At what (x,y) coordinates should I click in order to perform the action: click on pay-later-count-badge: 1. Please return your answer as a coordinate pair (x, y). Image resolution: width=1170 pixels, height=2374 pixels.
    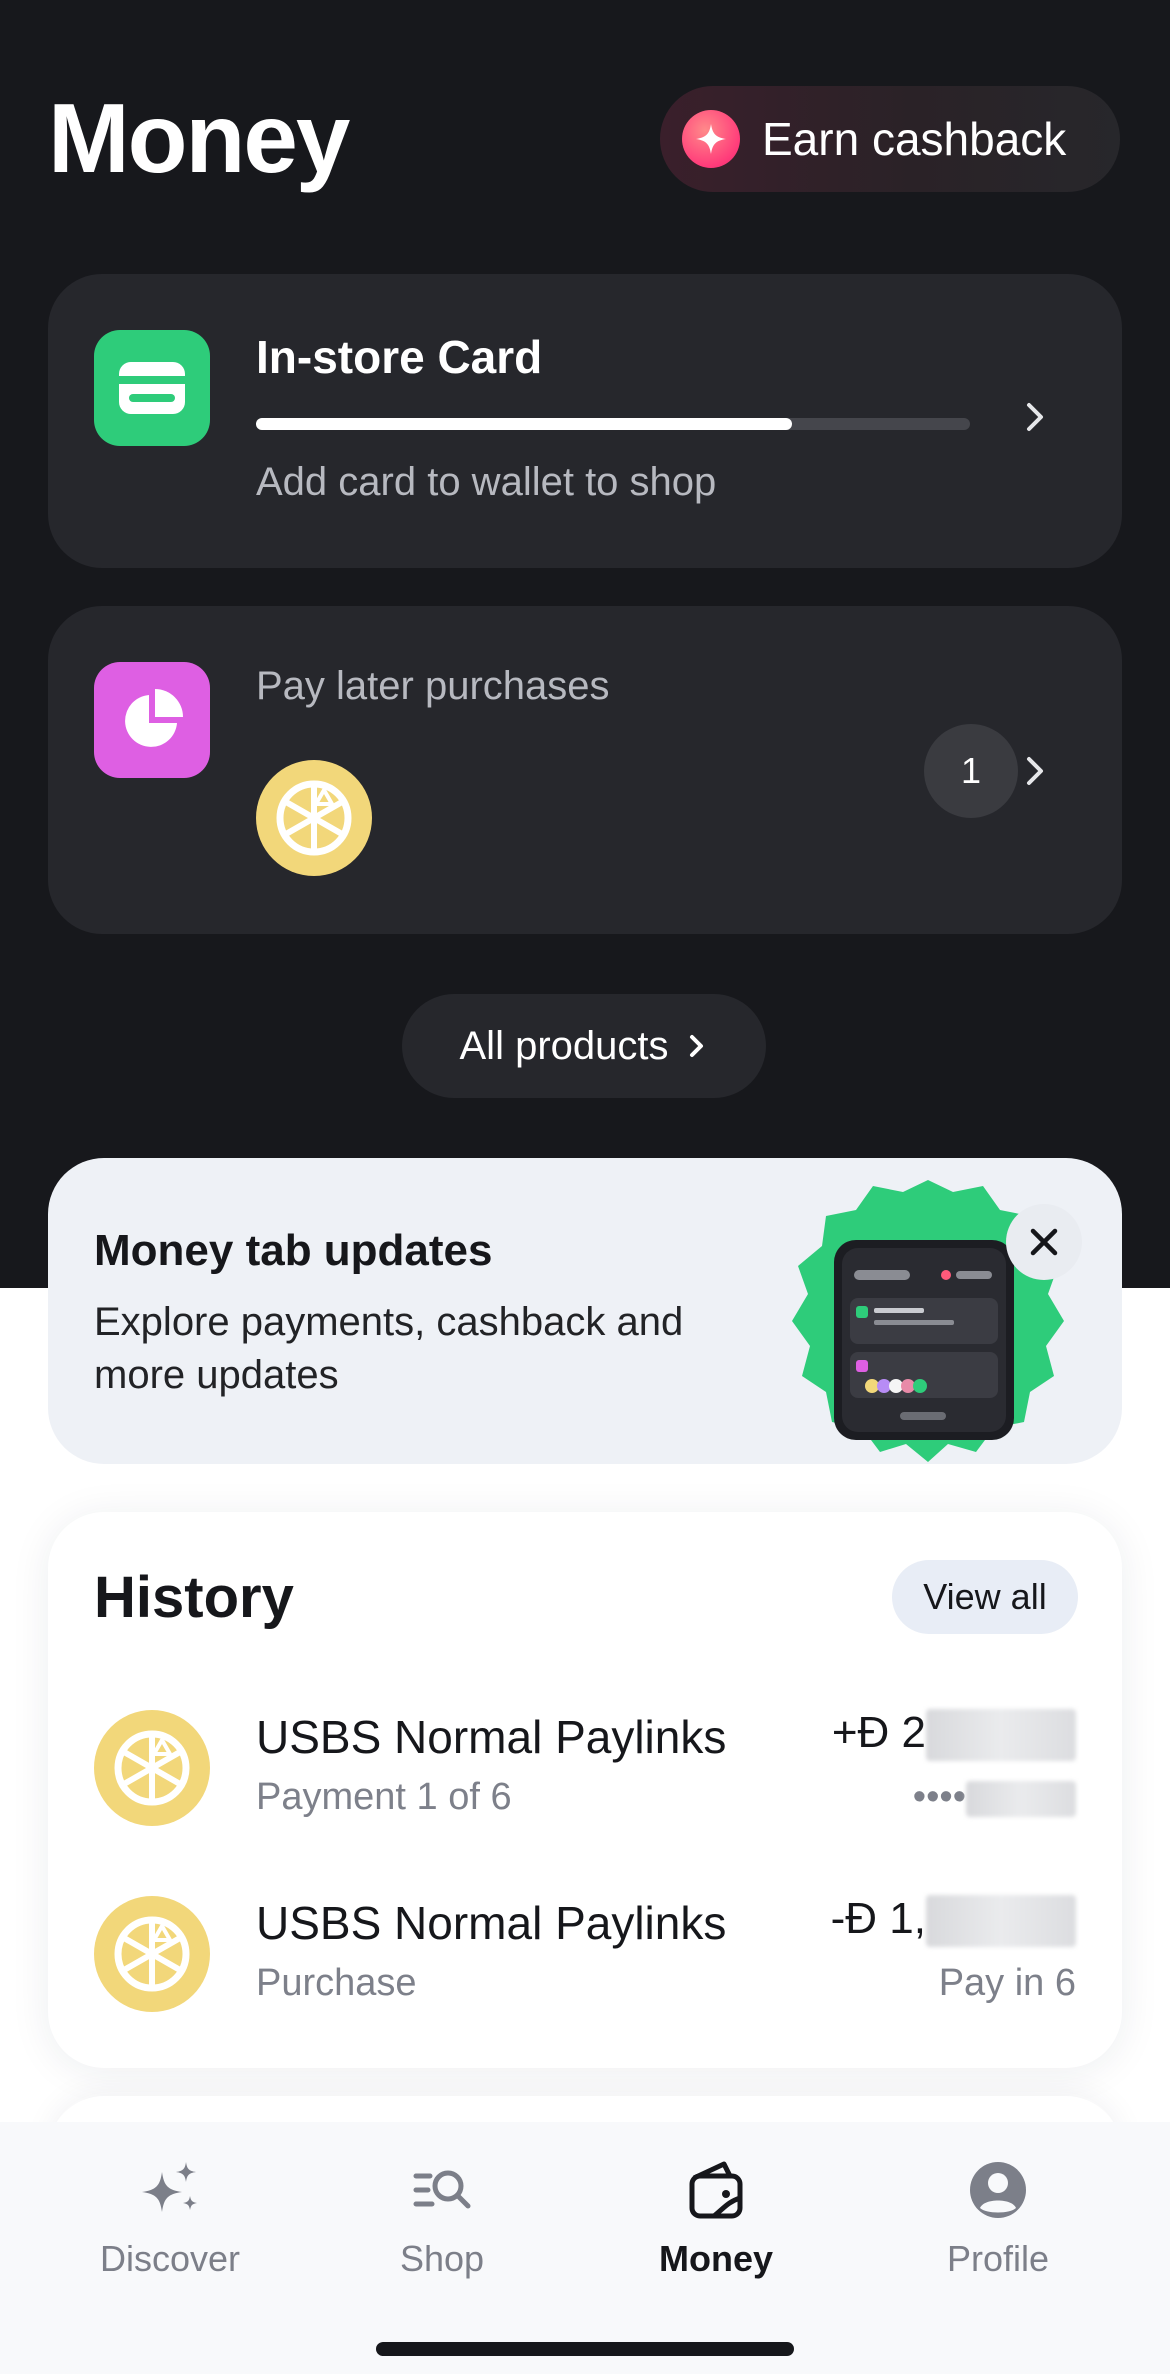
    Looking at the image, I should click on (971, 771).